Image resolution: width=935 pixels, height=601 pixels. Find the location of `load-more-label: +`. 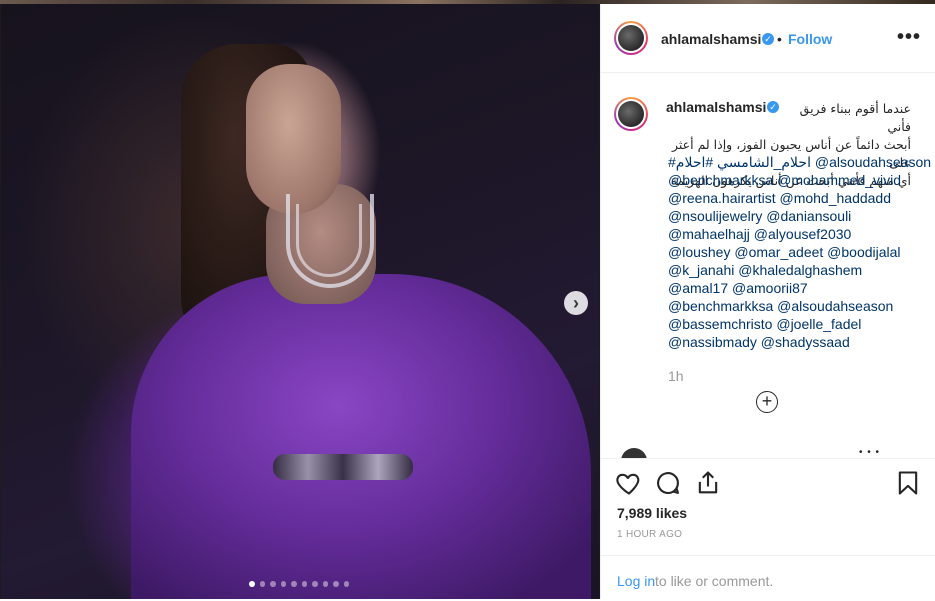

load-more-label: + is located at coordinates (767, 401).